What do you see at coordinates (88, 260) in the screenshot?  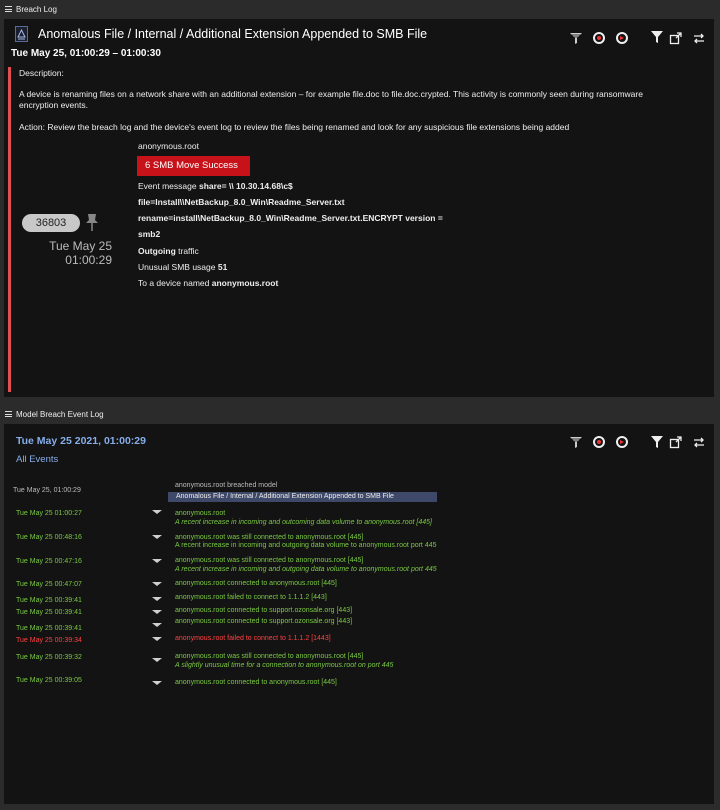 I see `breach-date-time: 01:00:29` at bounding box center [88, 260].